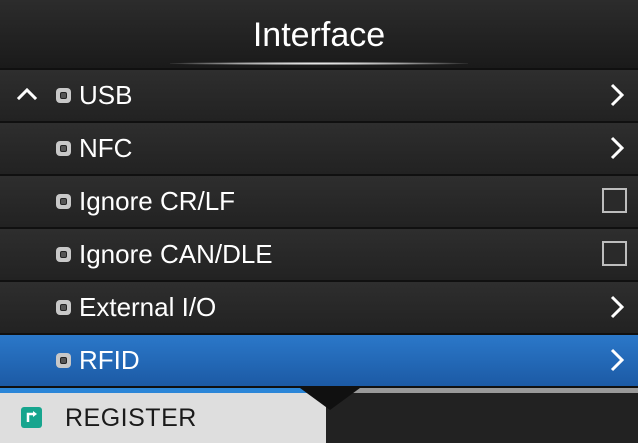 The height and width of the screenshot is (443, 638). What do you see at coordinates (319, 360) in the screenshot?
I see `menu-item-rfid: RFID` at bounding box center [319, 360].